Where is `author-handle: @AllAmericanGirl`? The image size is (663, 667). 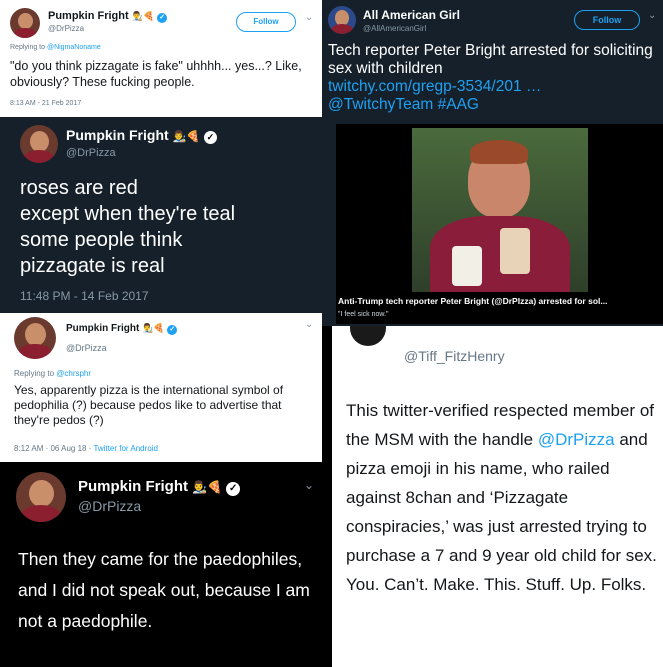
author-handle: @AllAmericanGirl is located at coordinates (395, 28).